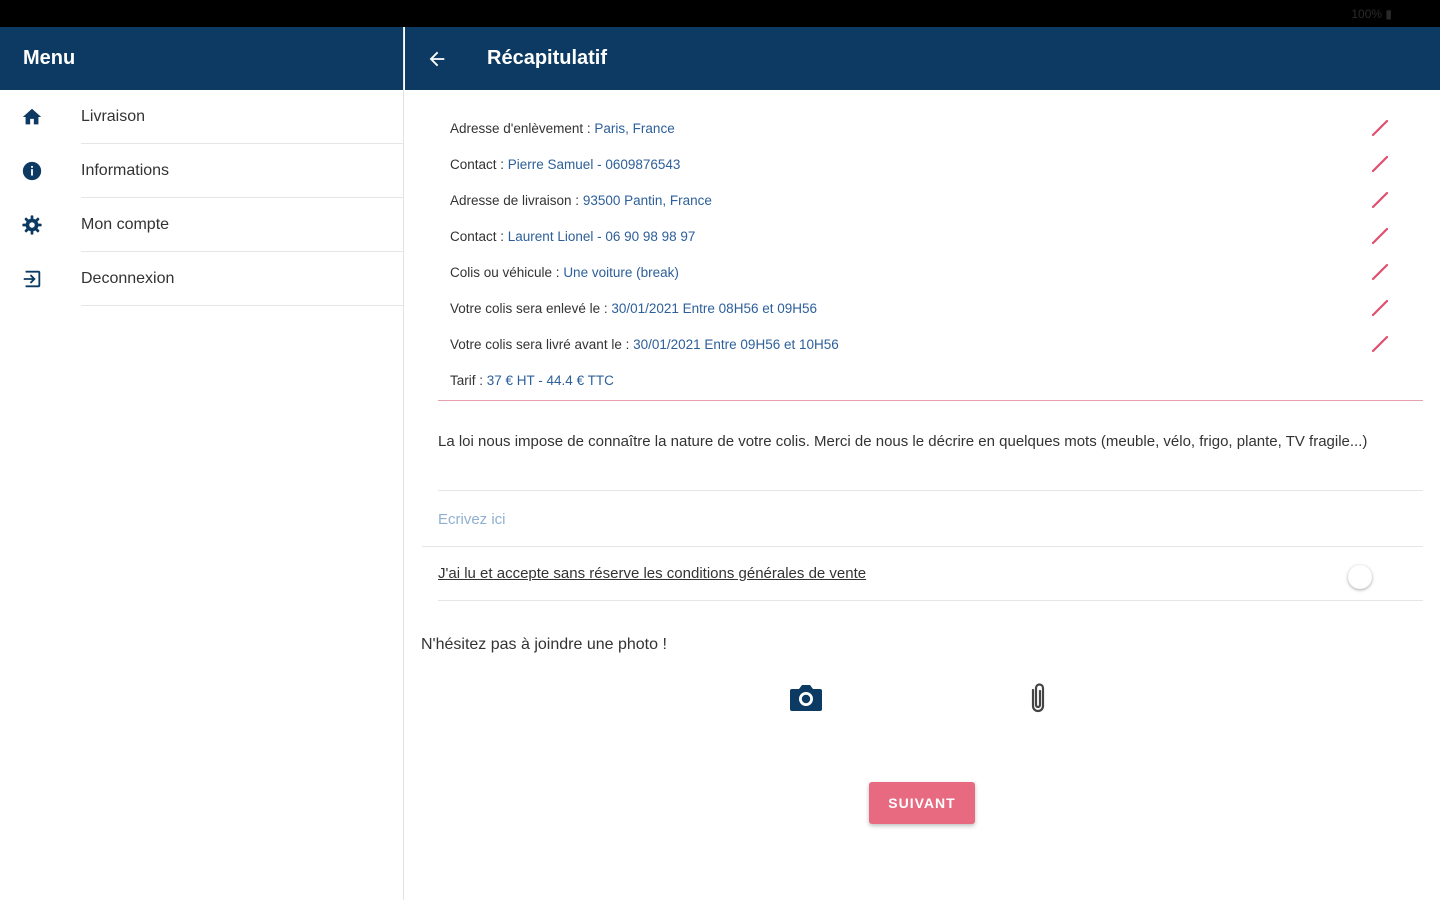  Describe the element at coordinates (516, 200) in the screenshot. I see `recap-label: Adresse de livraison :` at that location.